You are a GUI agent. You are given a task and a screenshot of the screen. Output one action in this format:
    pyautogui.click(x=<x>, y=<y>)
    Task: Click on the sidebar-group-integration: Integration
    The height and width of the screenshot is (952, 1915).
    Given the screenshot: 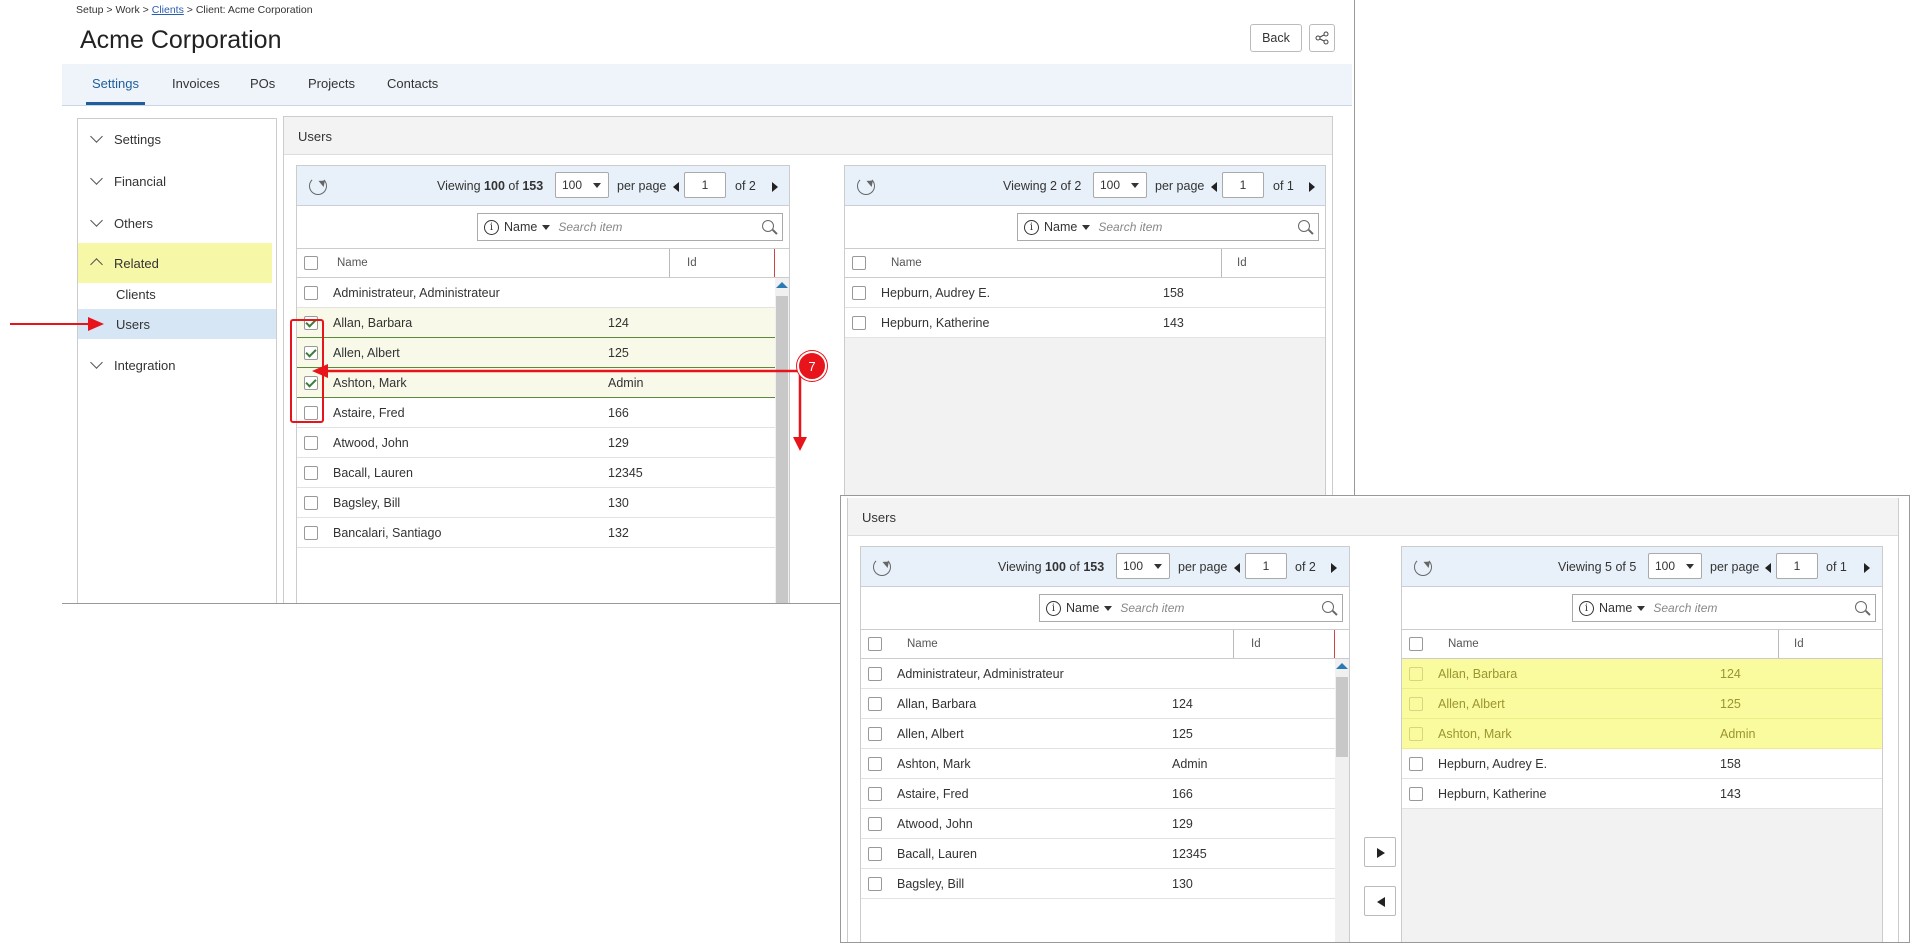 What is the action you would take?
    pyautogui.click(x=177, y=365)
    